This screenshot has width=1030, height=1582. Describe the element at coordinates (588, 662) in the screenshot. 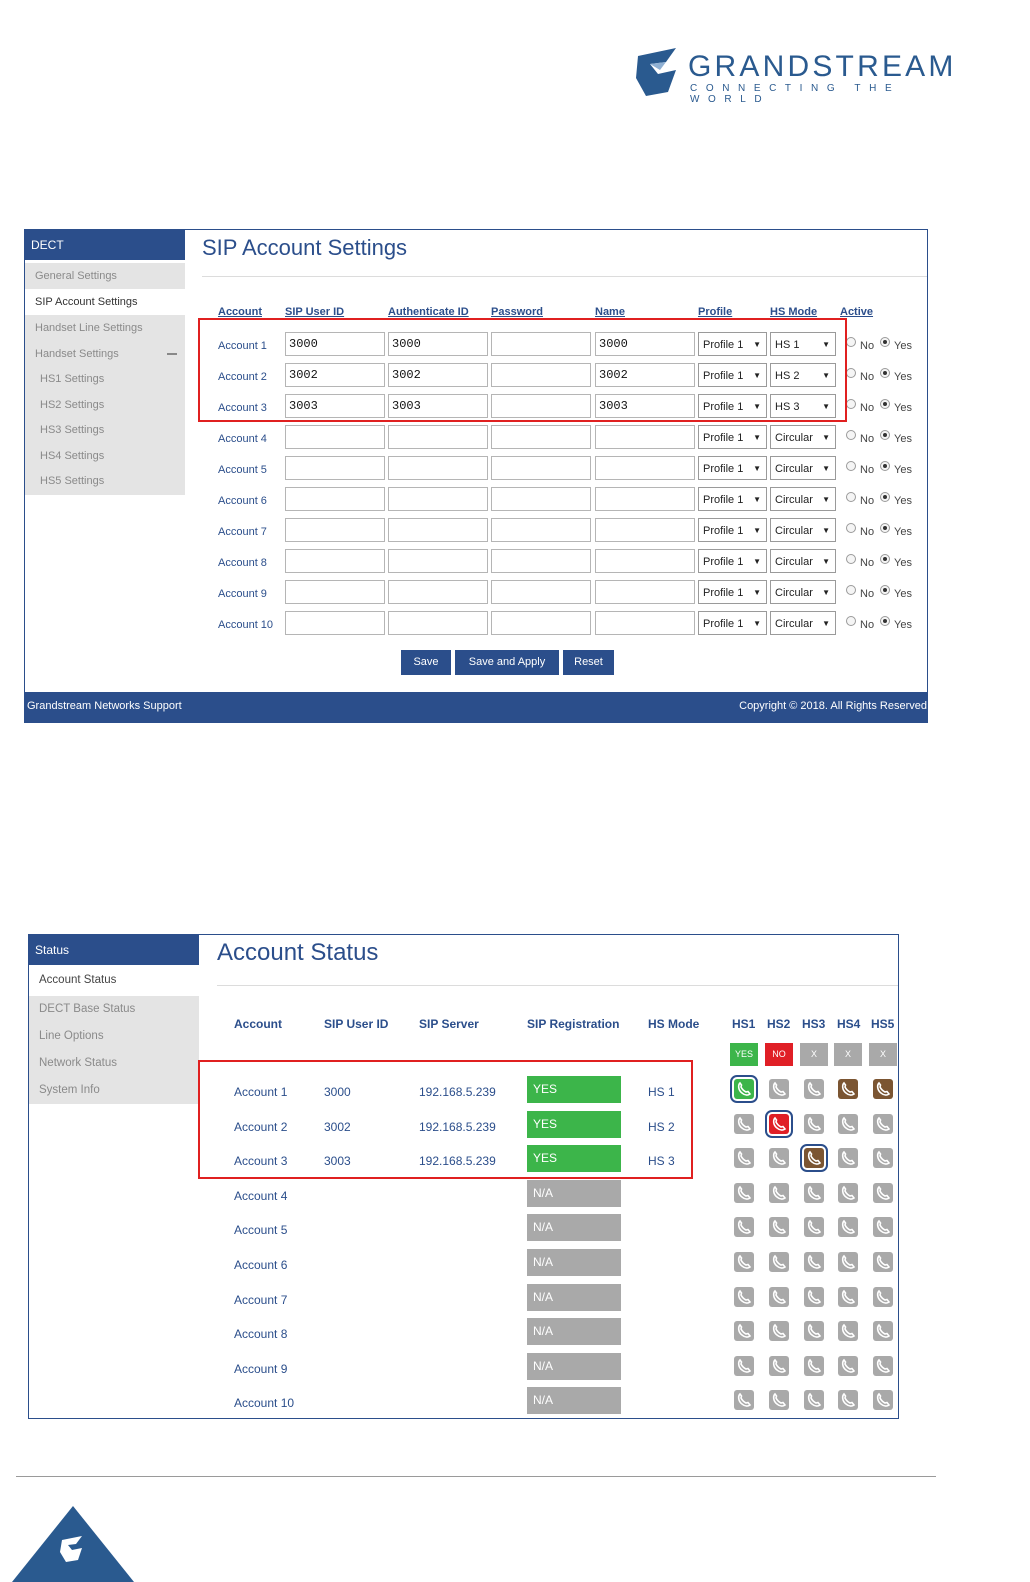

I see `reset-button: Reset` at that location.